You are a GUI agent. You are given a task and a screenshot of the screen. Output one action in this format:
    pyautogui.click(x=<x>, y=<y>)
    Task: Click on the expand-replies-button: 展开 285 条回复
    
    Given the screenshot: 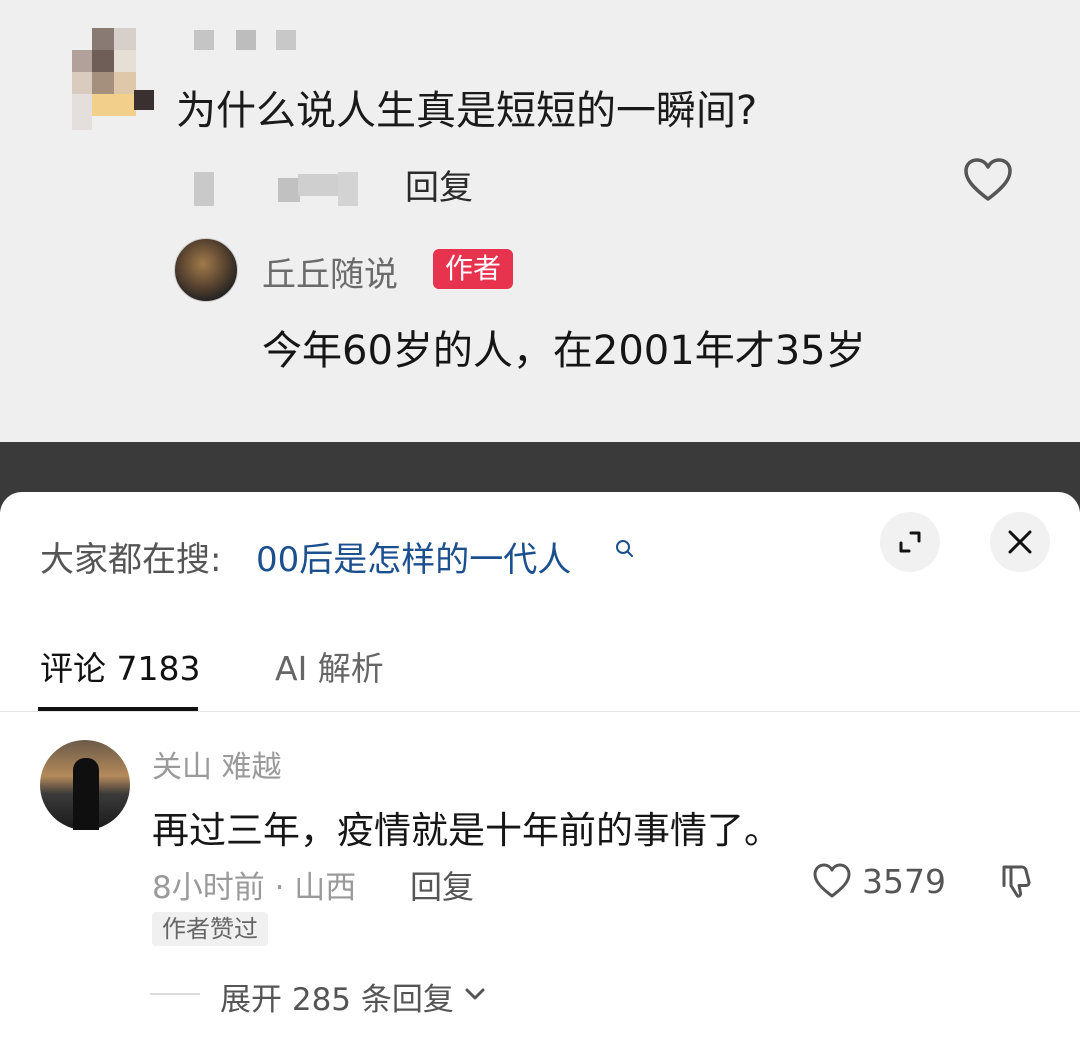 What is the action you would take?
    pyautogui.click(x=337, y=996)
    